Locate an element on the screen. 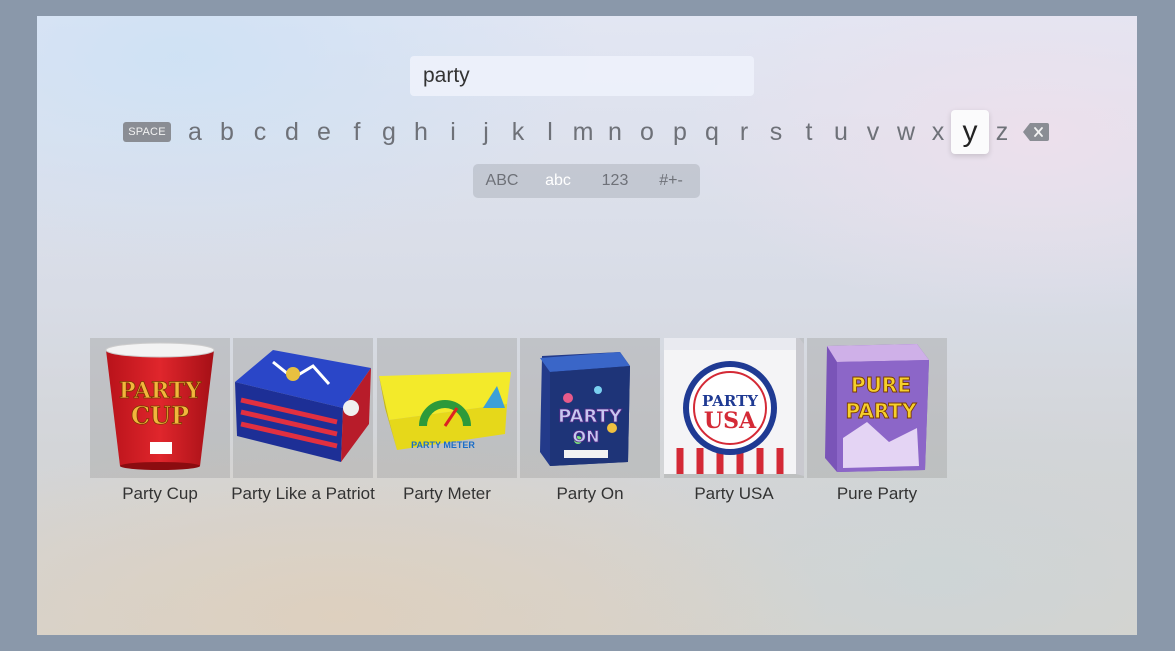 This screenshot has height=651, width=1175. svg-text: ON is located at coordinates (586, 436).